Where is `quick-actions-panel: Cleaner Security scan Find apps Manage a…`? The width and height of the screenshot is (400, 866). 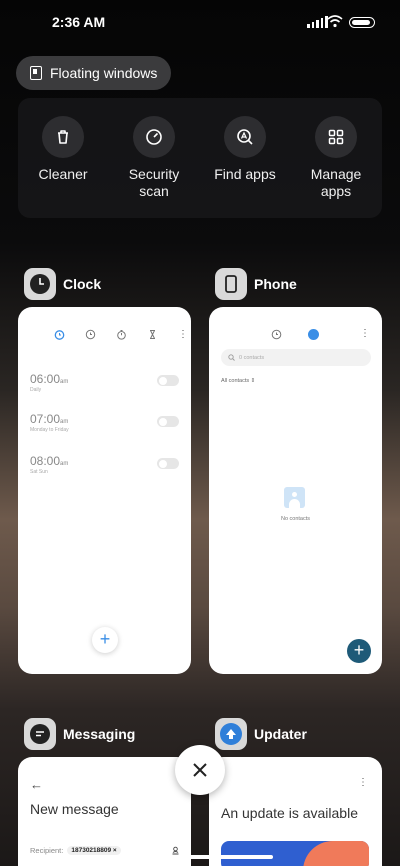 quick-actions-panel: Cleaner Security scan Find apps Manage a… is located at coordinates (200, 158).